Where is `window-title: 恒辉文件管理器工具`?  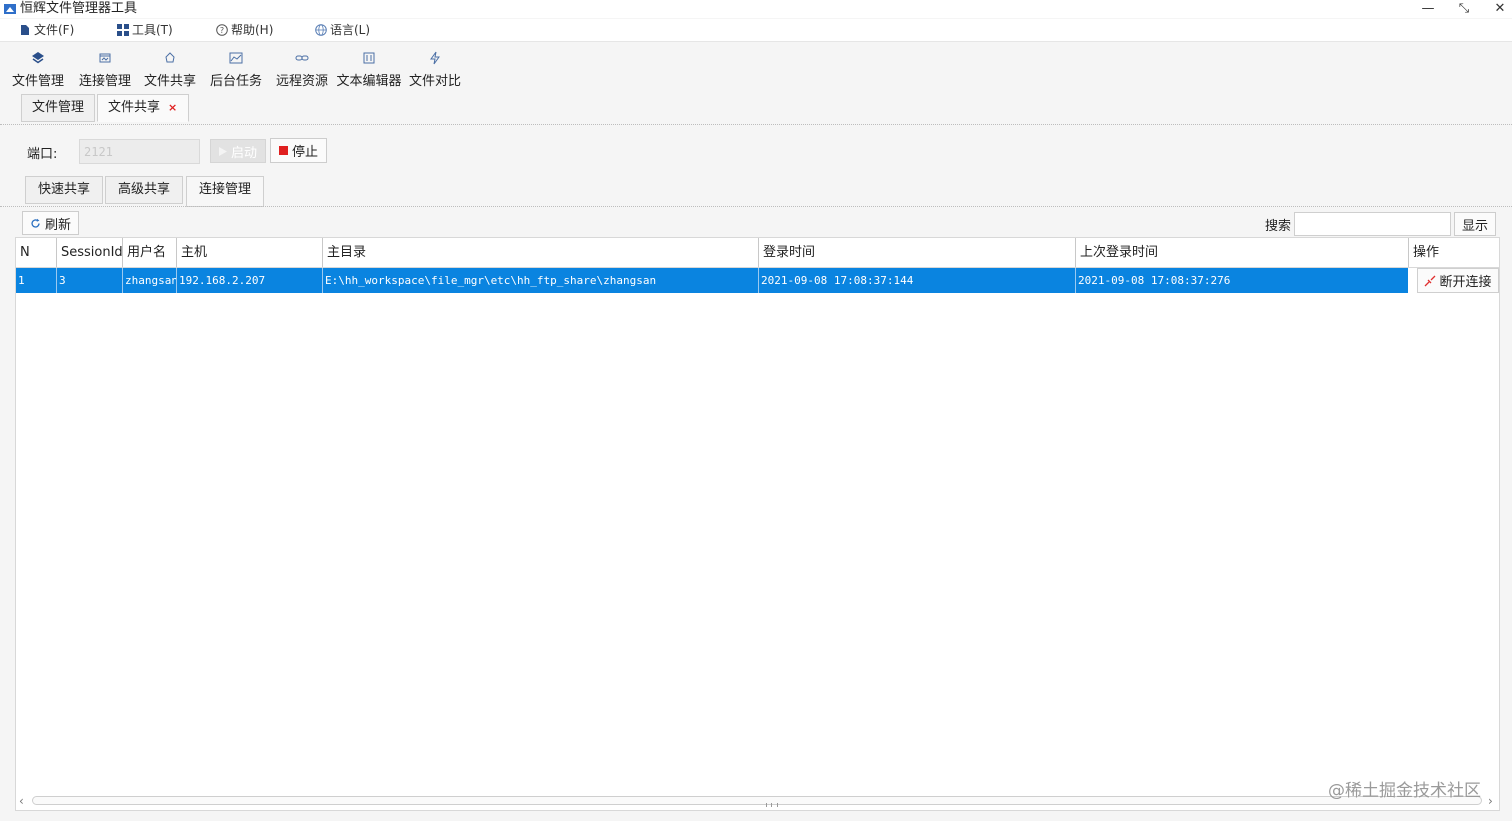
window-title: 恒辉文件管理器工具 is located at coordinates (79, 8).